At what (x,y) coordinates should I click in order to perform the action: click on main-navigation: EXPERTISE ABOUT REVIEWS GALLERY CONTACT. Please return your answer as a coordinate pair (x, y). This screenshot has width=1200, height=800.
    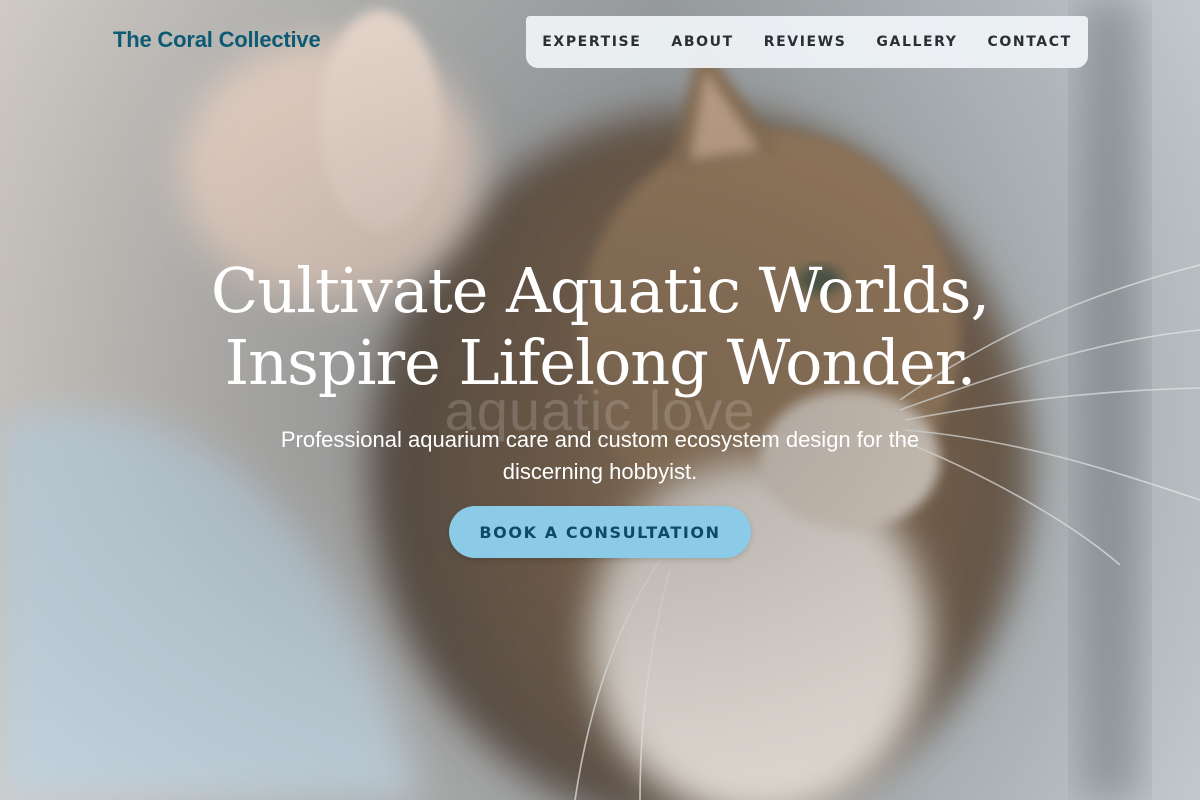
    Looking at the image, I should click on (807, 42).